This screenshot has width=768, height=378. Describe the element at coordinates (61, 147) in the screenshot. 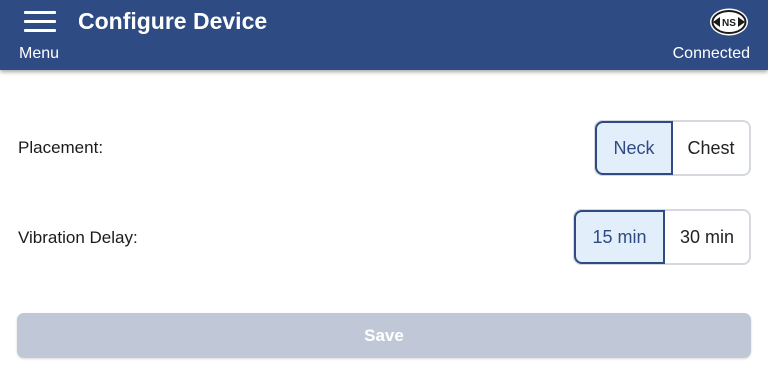

I see `placement-label: Placement:` at that location.